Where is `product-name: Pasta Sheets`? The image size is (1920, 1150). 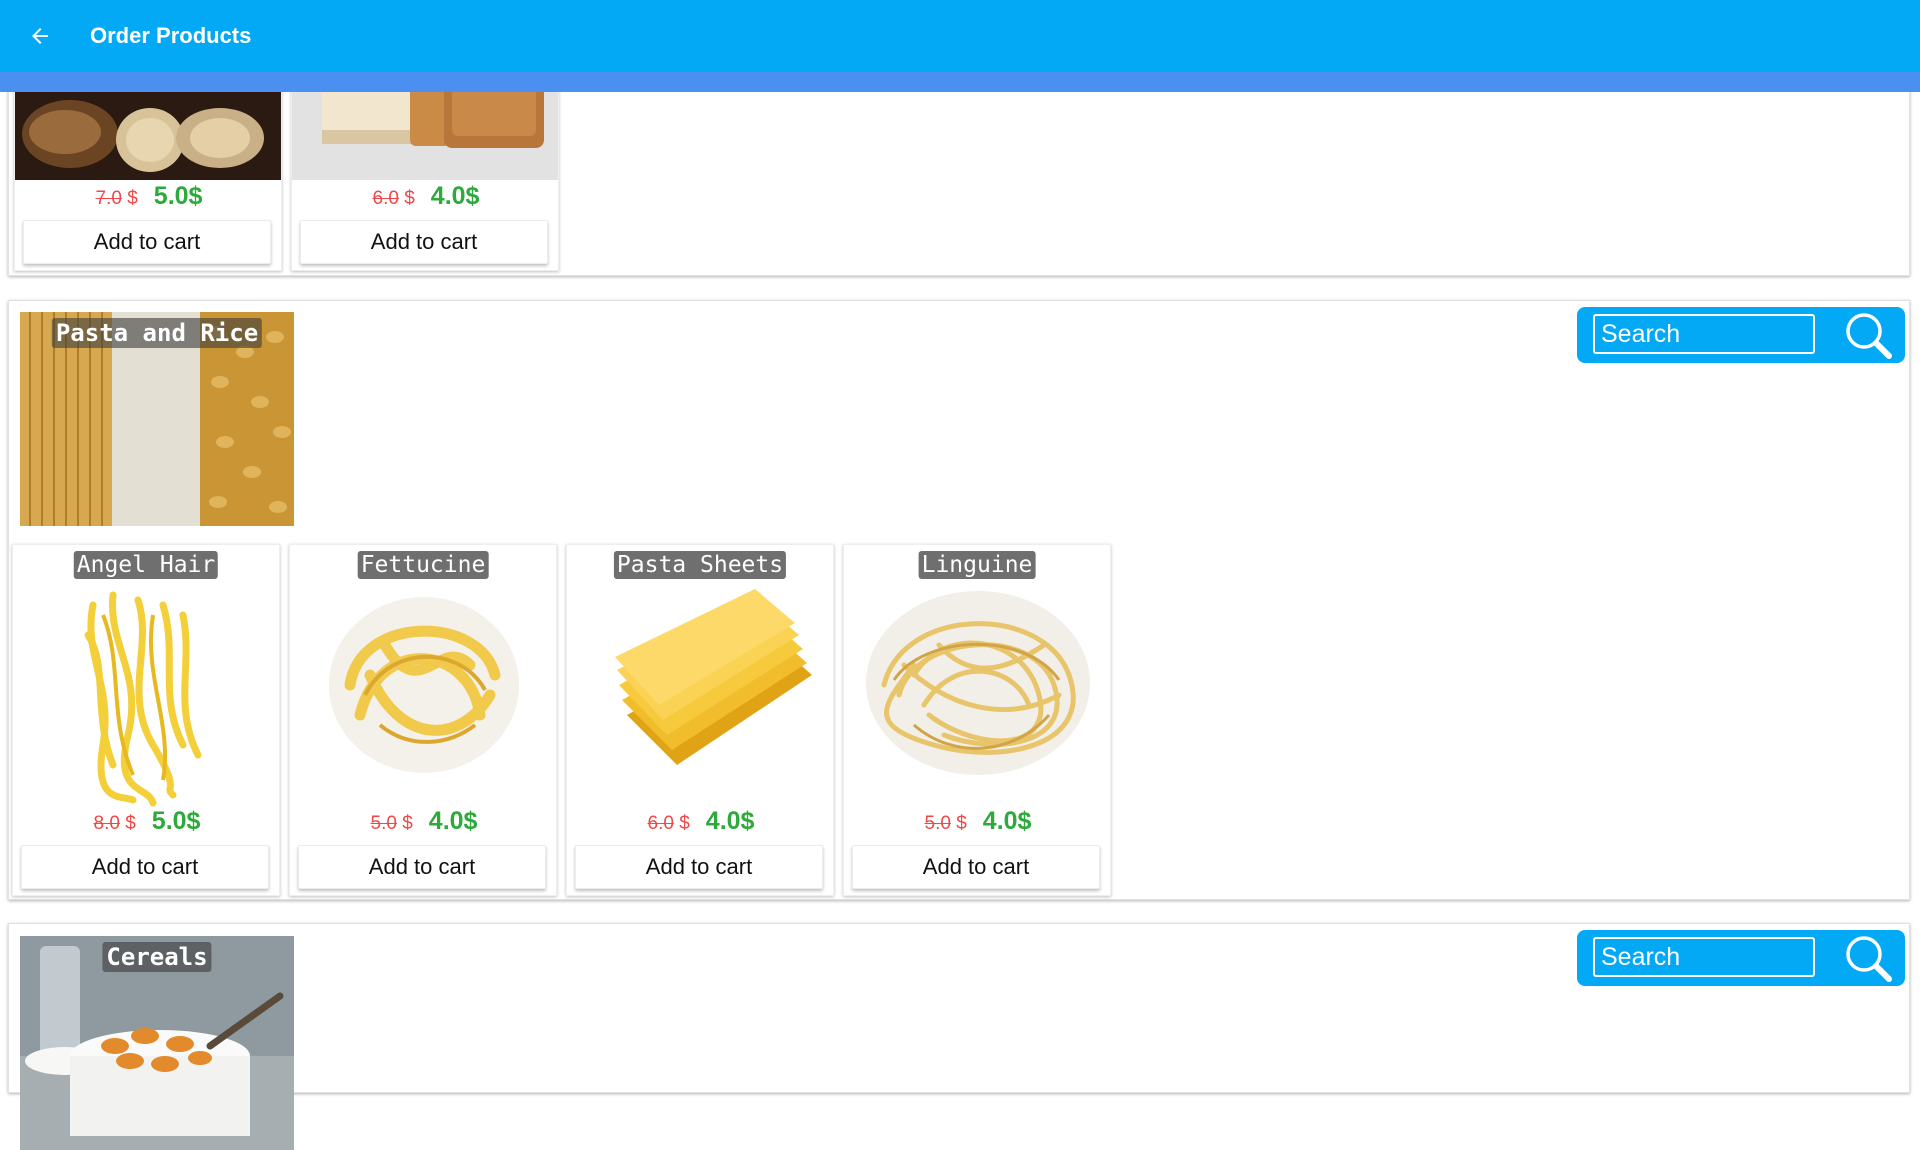 product-name: Pasta Sheets is located at coordinates (700, 565).